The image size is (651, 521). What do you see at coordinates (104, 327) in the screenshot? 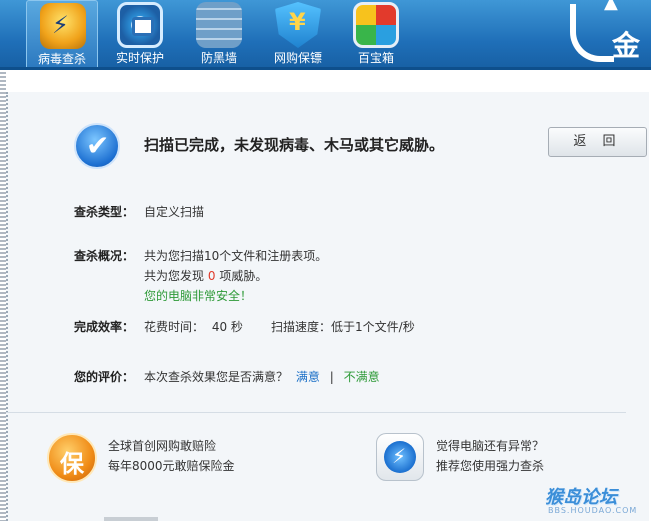
I see `efficiency-label: 完成效率：` at bounding box center [104, 327].